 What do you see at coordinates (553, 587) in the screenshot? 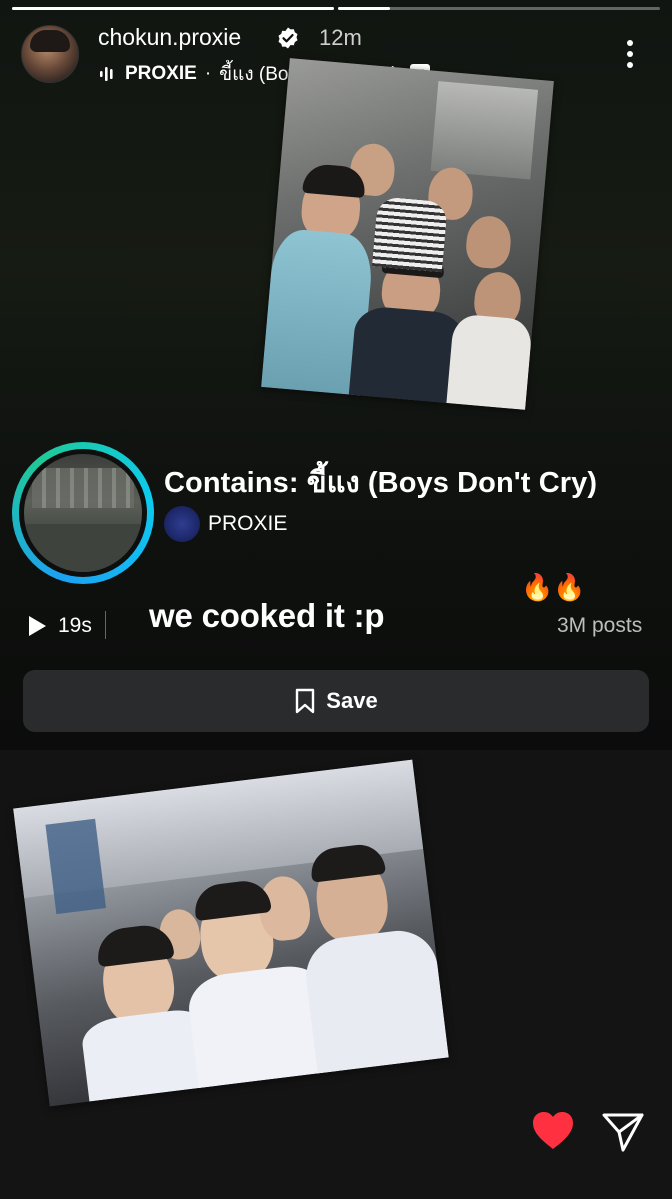
I see `fire-emoji: 🔥🔥` at bounding box center [553, 587].